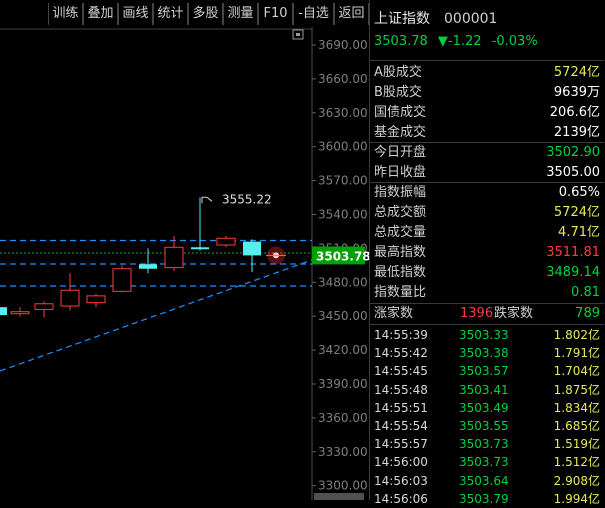 Image resolution: width=605 pixels, height=508 pixels. I want to click on stat-value: 3502.90, so click(573, 152).